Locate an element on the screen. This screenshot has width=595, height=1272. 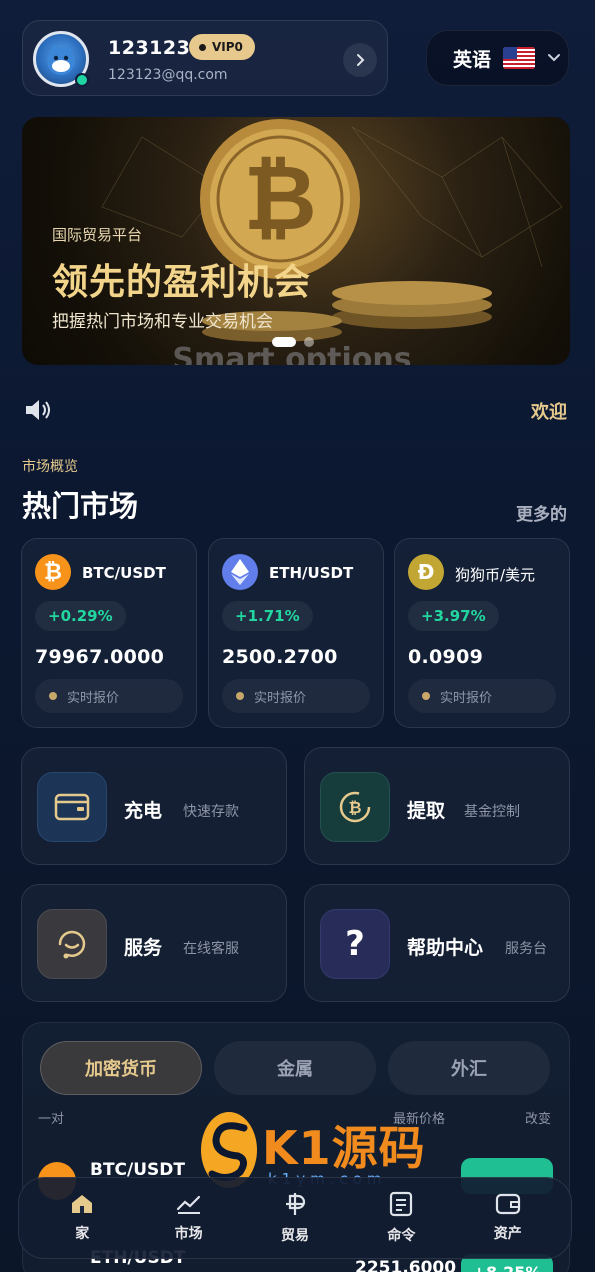
service-card: 服务 在线客服 is located at coordinates (154, 943).